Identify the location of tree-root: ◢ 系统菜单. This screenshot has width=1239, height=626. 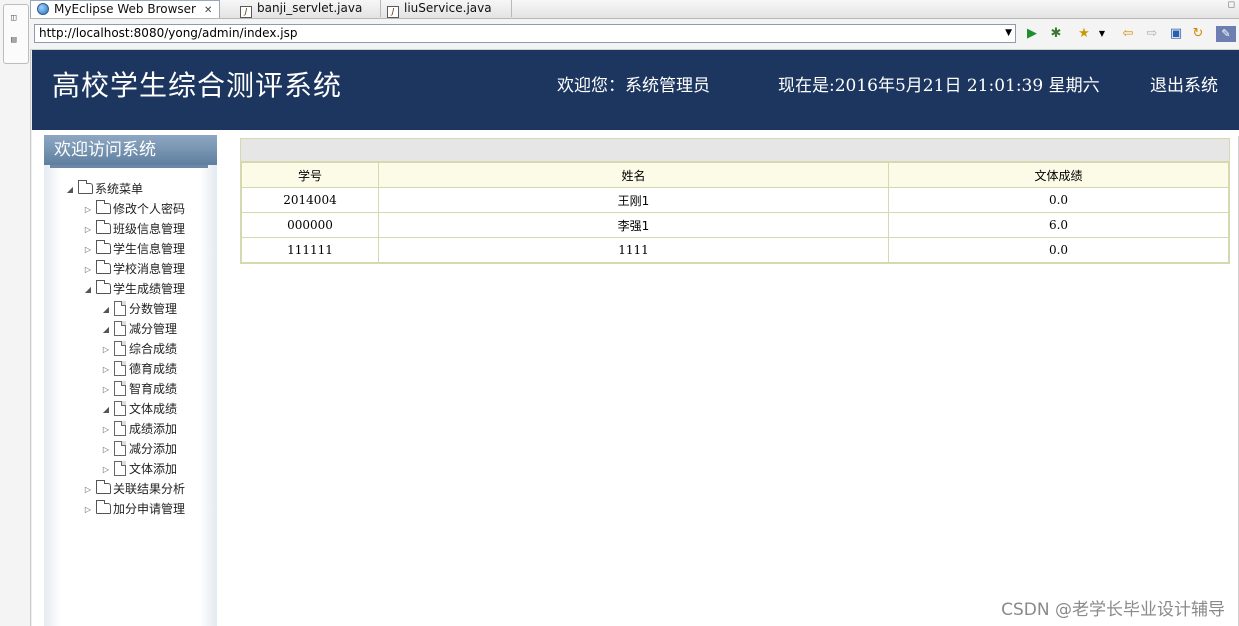
(103, 189).